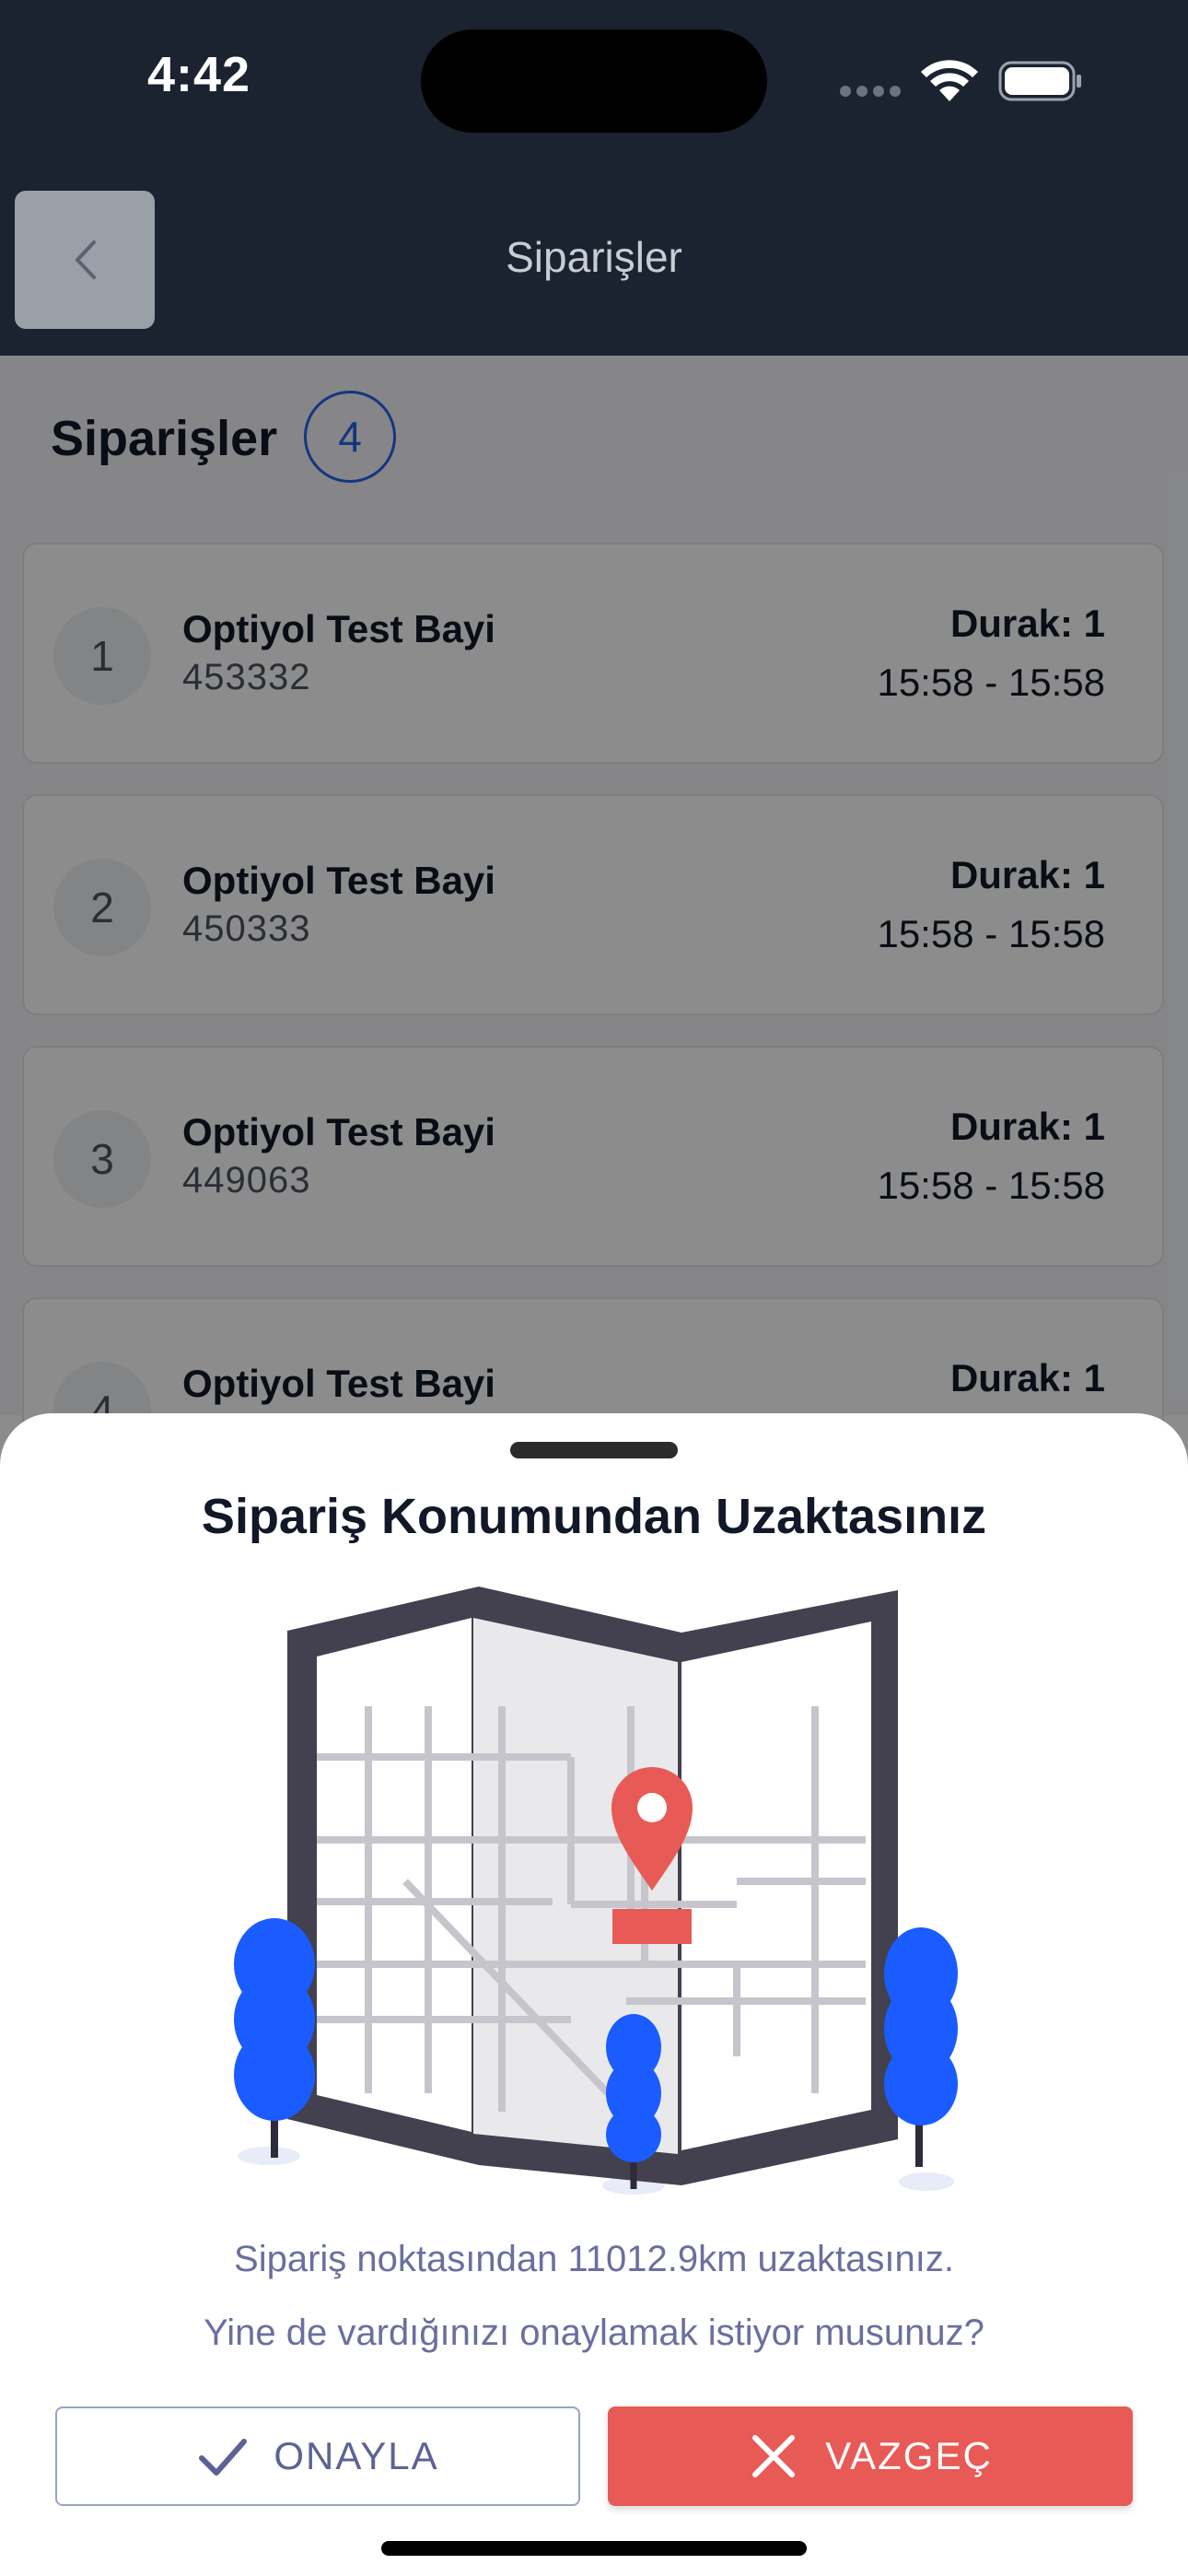 The height and width of the screenshot is (2576, 1188). Describe the element at coordinates (594, 1516) in the screenshot. I see `sheet-title: Sipariş Konumundan Uzaktasınız` at that location.